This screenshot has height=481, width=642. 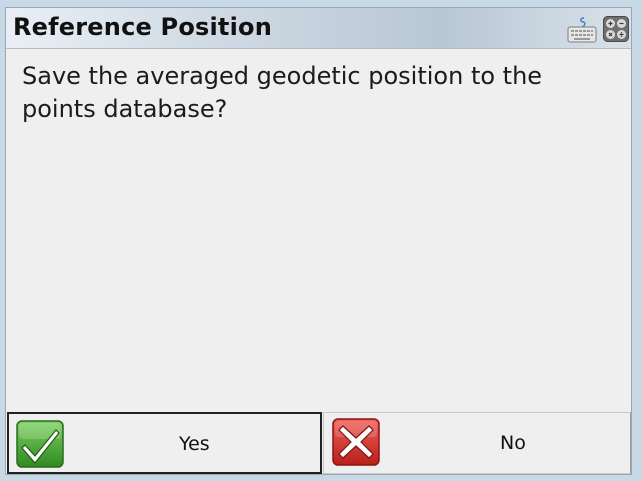 I want to click on dialog-title: Reference Position, so click(x=142, y=27).